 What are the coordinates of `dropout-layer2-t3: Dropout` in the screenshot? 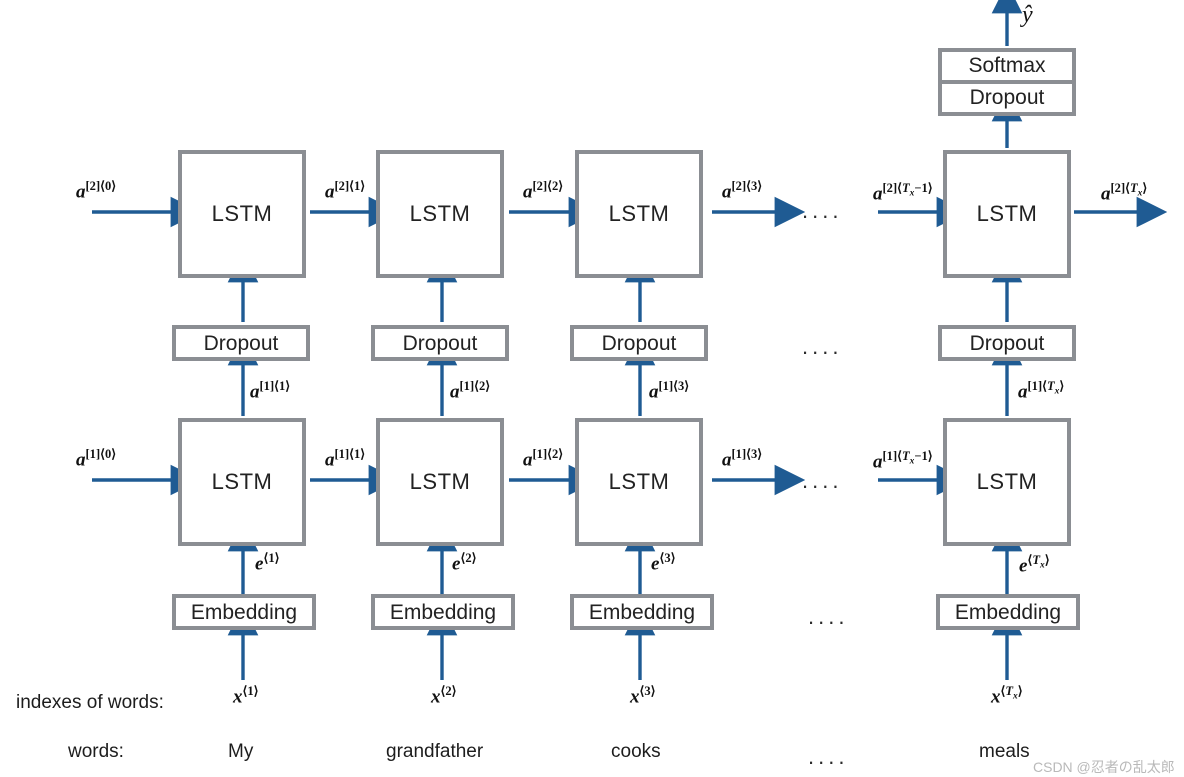 It's located at (639, 343).